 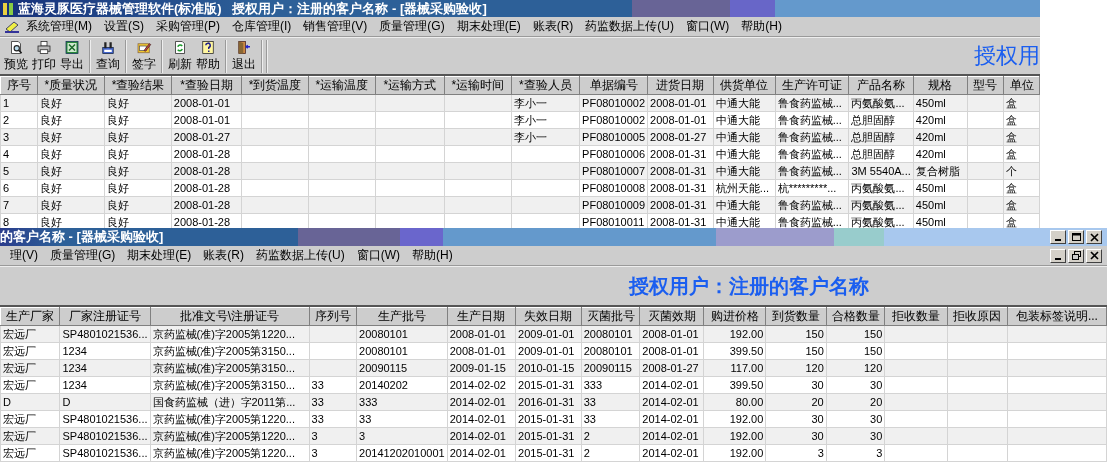 What do you see at coordinates (72, 56) in the screenshot?
I see `toolbar-button: 导出` at bounding box center [72, 56].